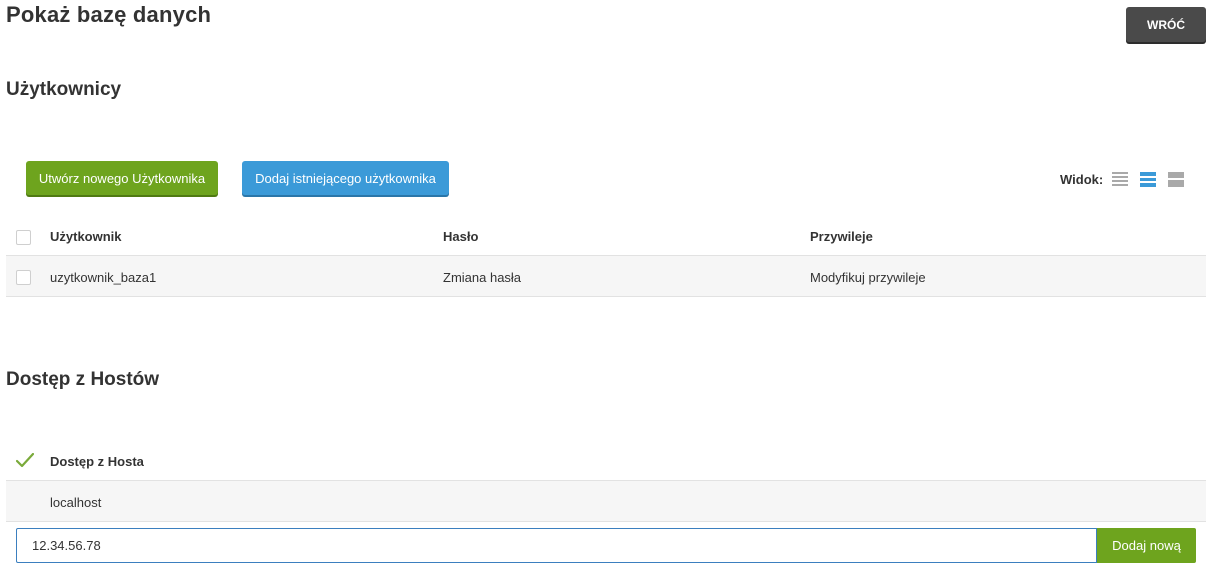 The height and width of the screenshot is (575, 1213). Describe the element at coordinates (25, 461) in the screenshot. I see `checkmark-icon` at that location.